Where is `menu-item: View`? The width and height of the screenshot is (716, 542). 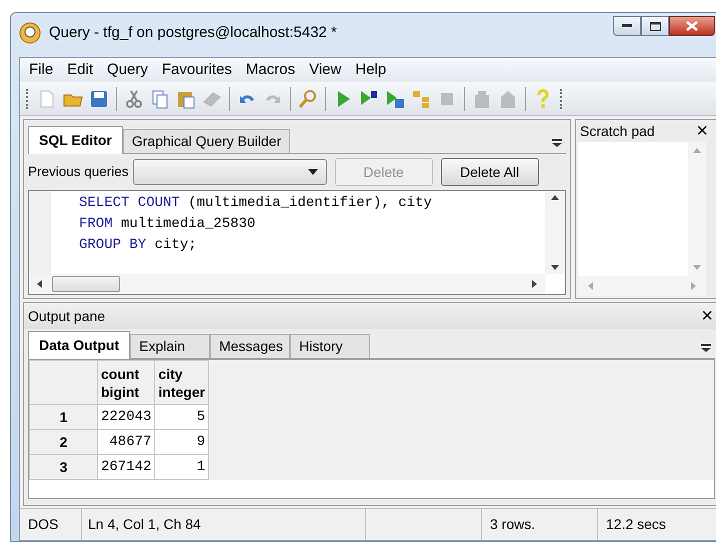
menu-item: View is located at coordinates (325, 70).